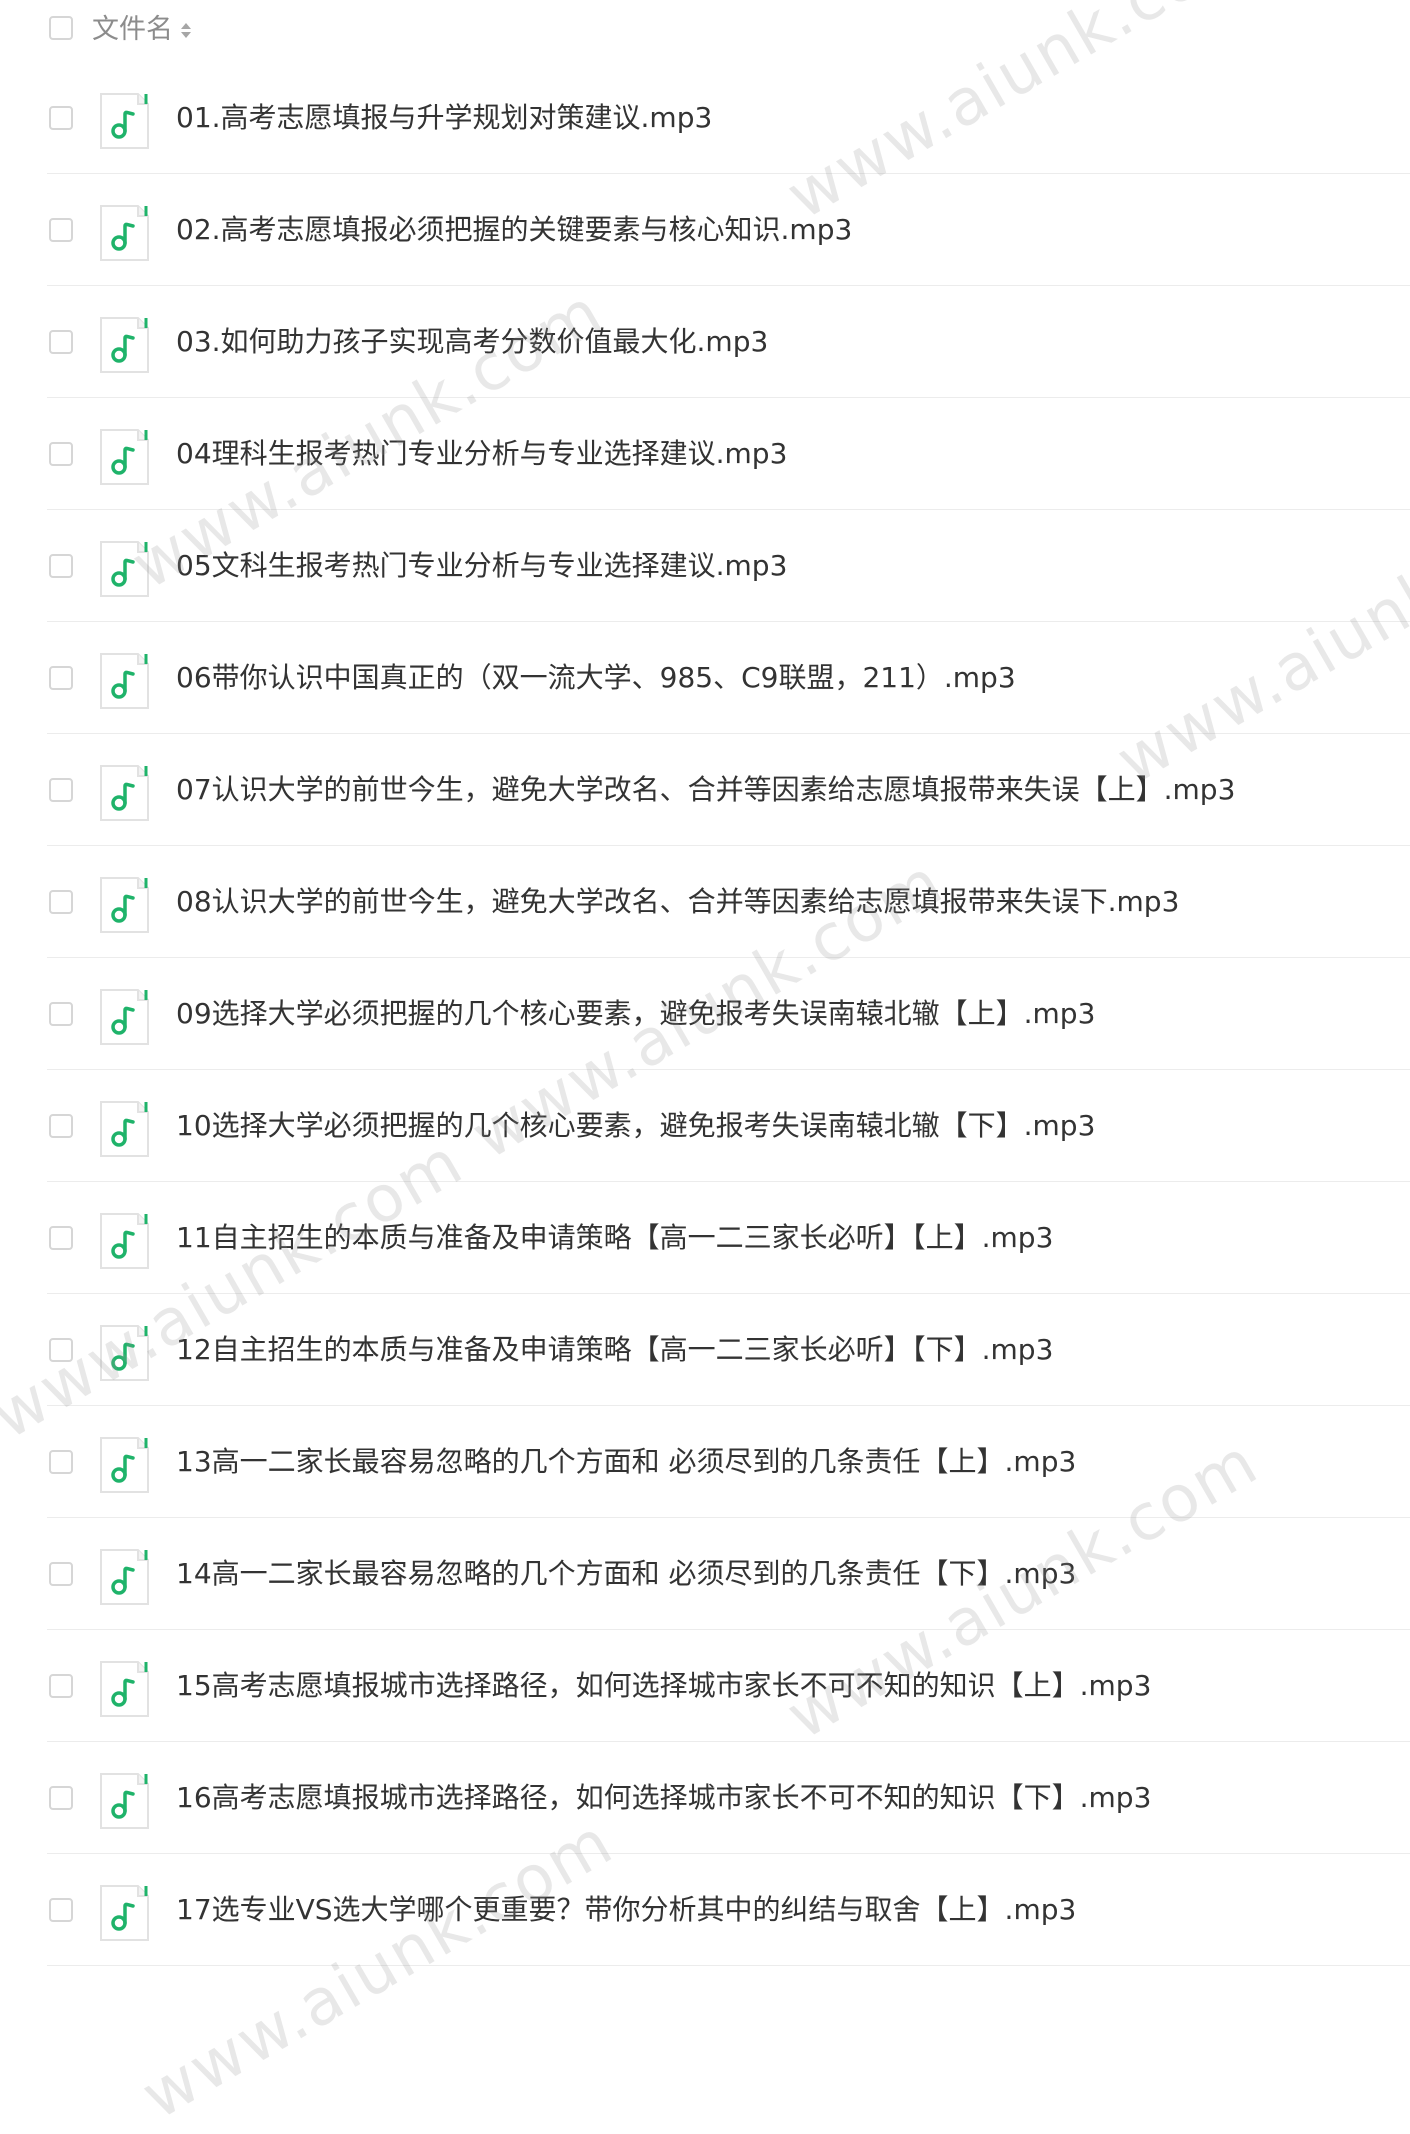 This screenshot has height=2134, width=1410. I want to click on file-row: 09选择大学必须把握的几个核心要素，避免报考失误南辕北辙【上】.mp3, so click(705, 1014).